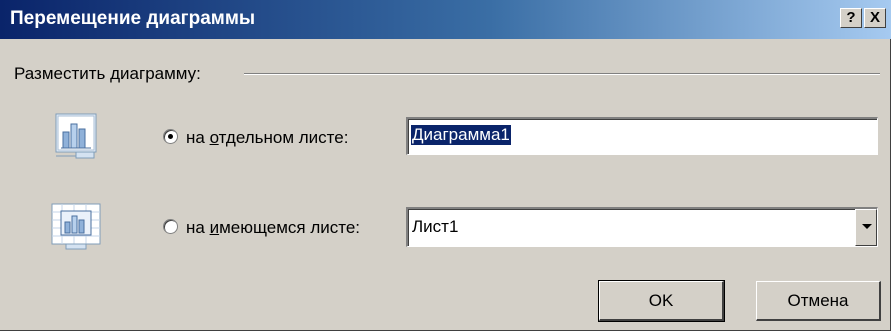 This screenshot has height=331, width=891. I want to click on cancel-button: Отмена, so click(818, 301).